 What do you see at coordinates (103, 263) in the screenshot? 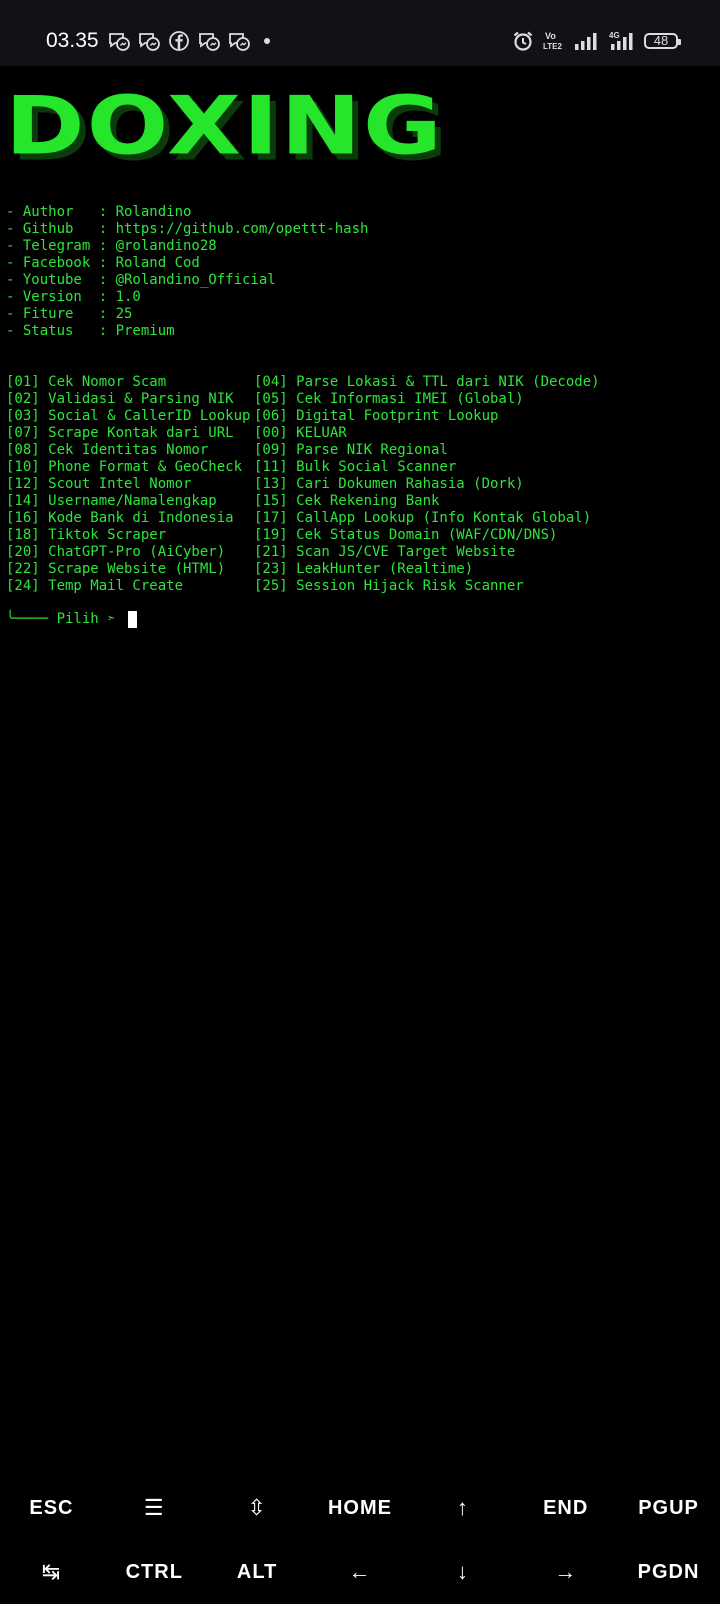
I see `info-facebook: - Facebook : Roland Cod` at bounding box center [103, 263].